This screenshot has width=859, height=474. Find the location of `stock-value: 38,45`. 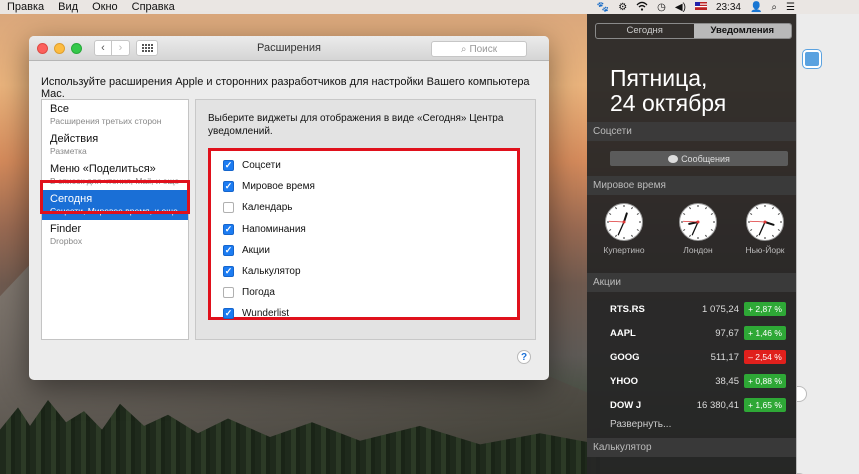

stock-value: 38,45 is located at coordinates (727, 381).